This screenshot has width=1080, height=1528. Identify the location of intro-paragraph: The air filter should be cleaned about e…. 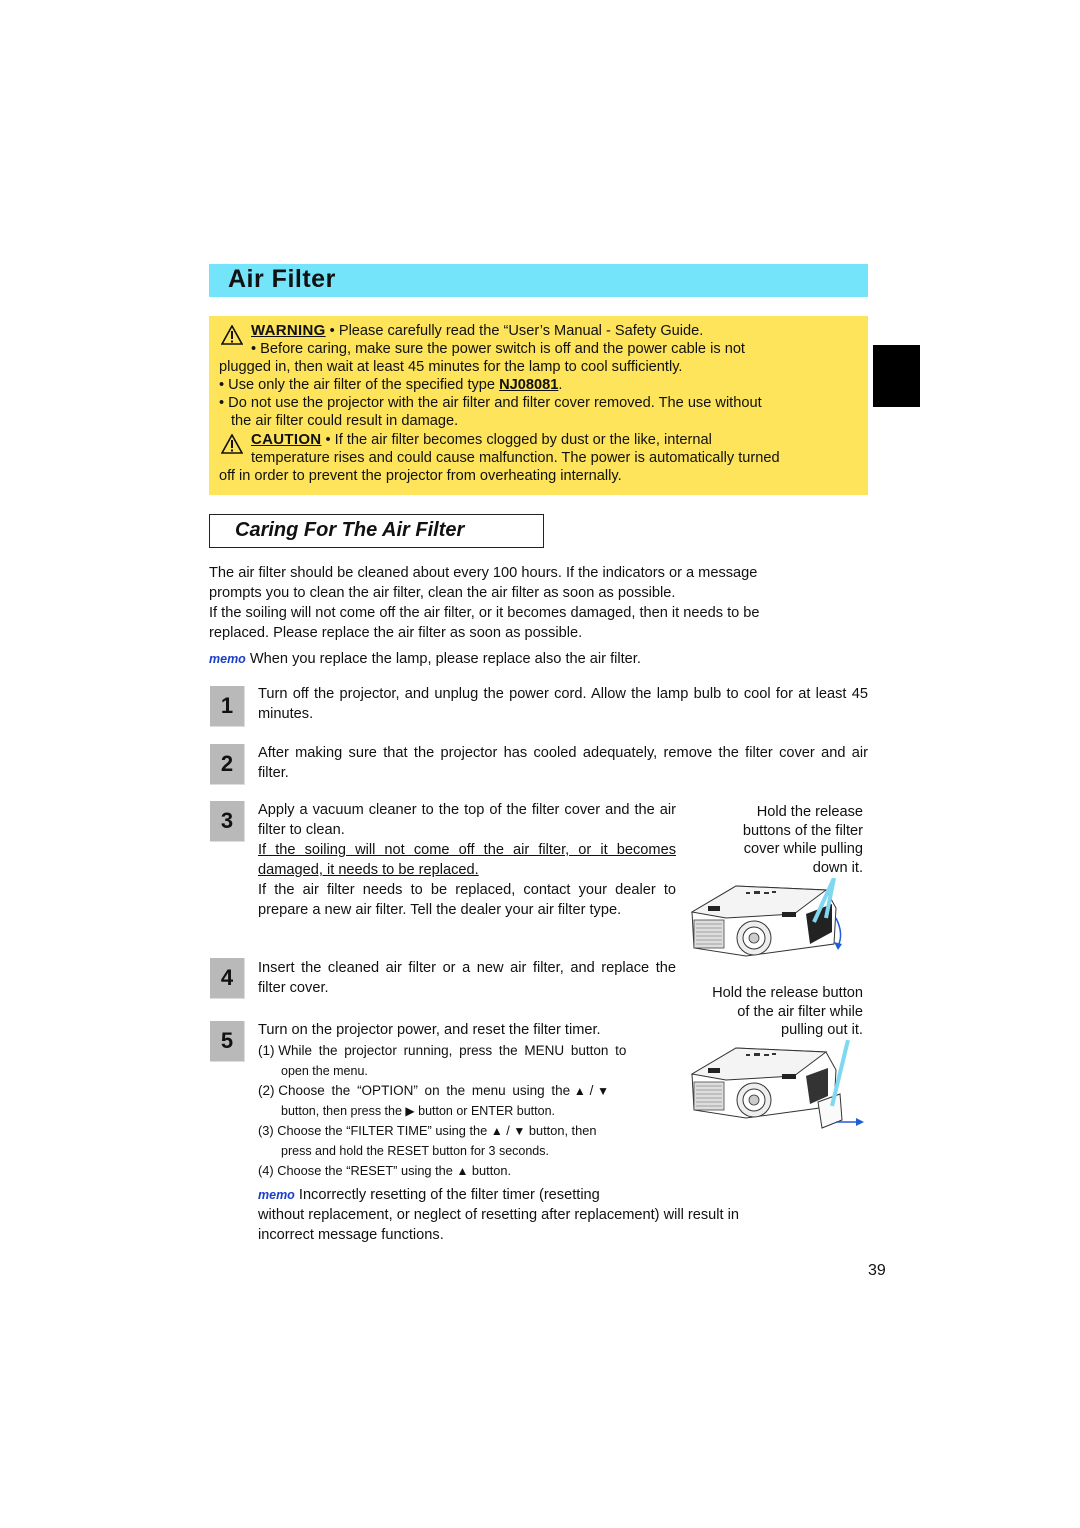
(484, 603).